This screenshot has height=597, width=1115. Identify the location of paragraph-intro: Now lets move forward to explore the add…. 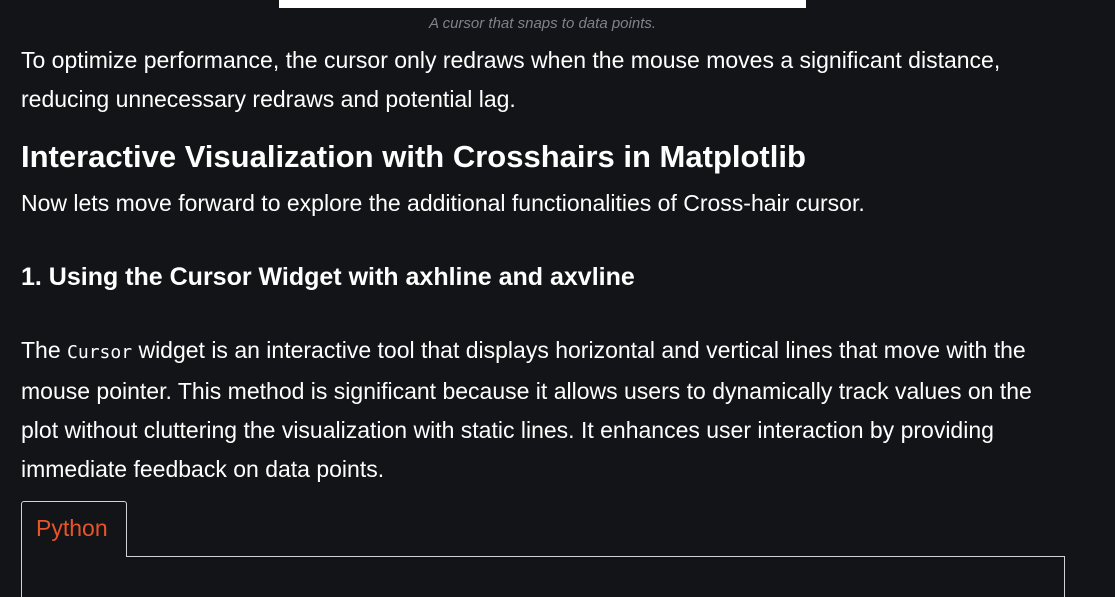
(443, 203).